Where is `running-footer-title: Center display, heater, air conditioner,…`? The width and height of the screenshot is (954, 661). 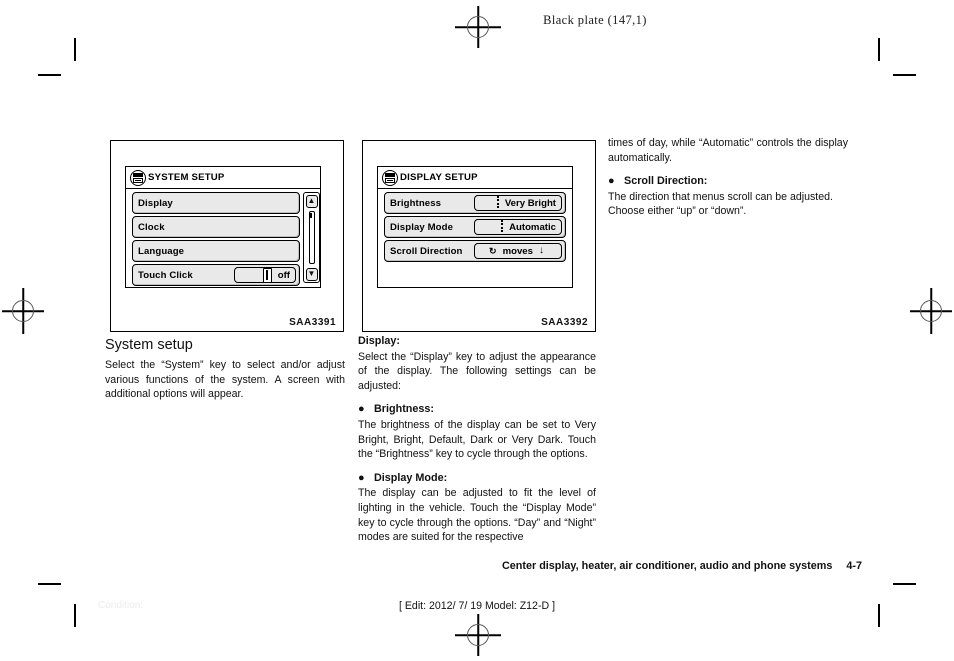 running-footer-title: Center display, heater, air conditioner,… is located at coordinates (667, 566).